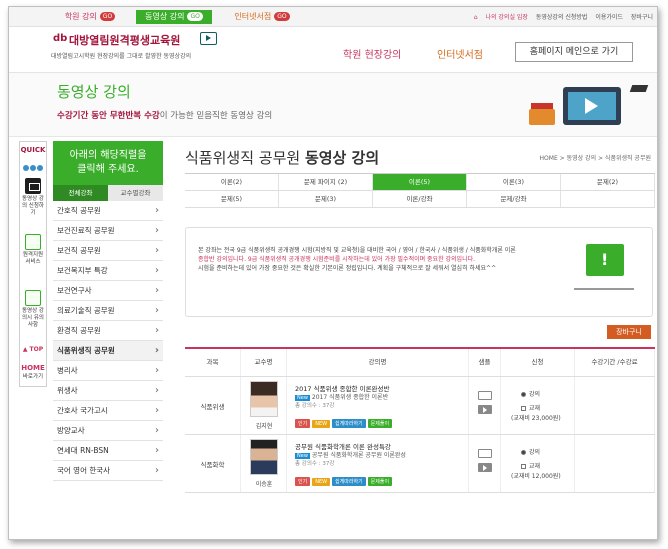 The width and height of the screenshot is (668, 549). Describe the element at coordinates (108, 211) in the screenshot. I see `sidebar-item: 간호직 공무원` at that location.